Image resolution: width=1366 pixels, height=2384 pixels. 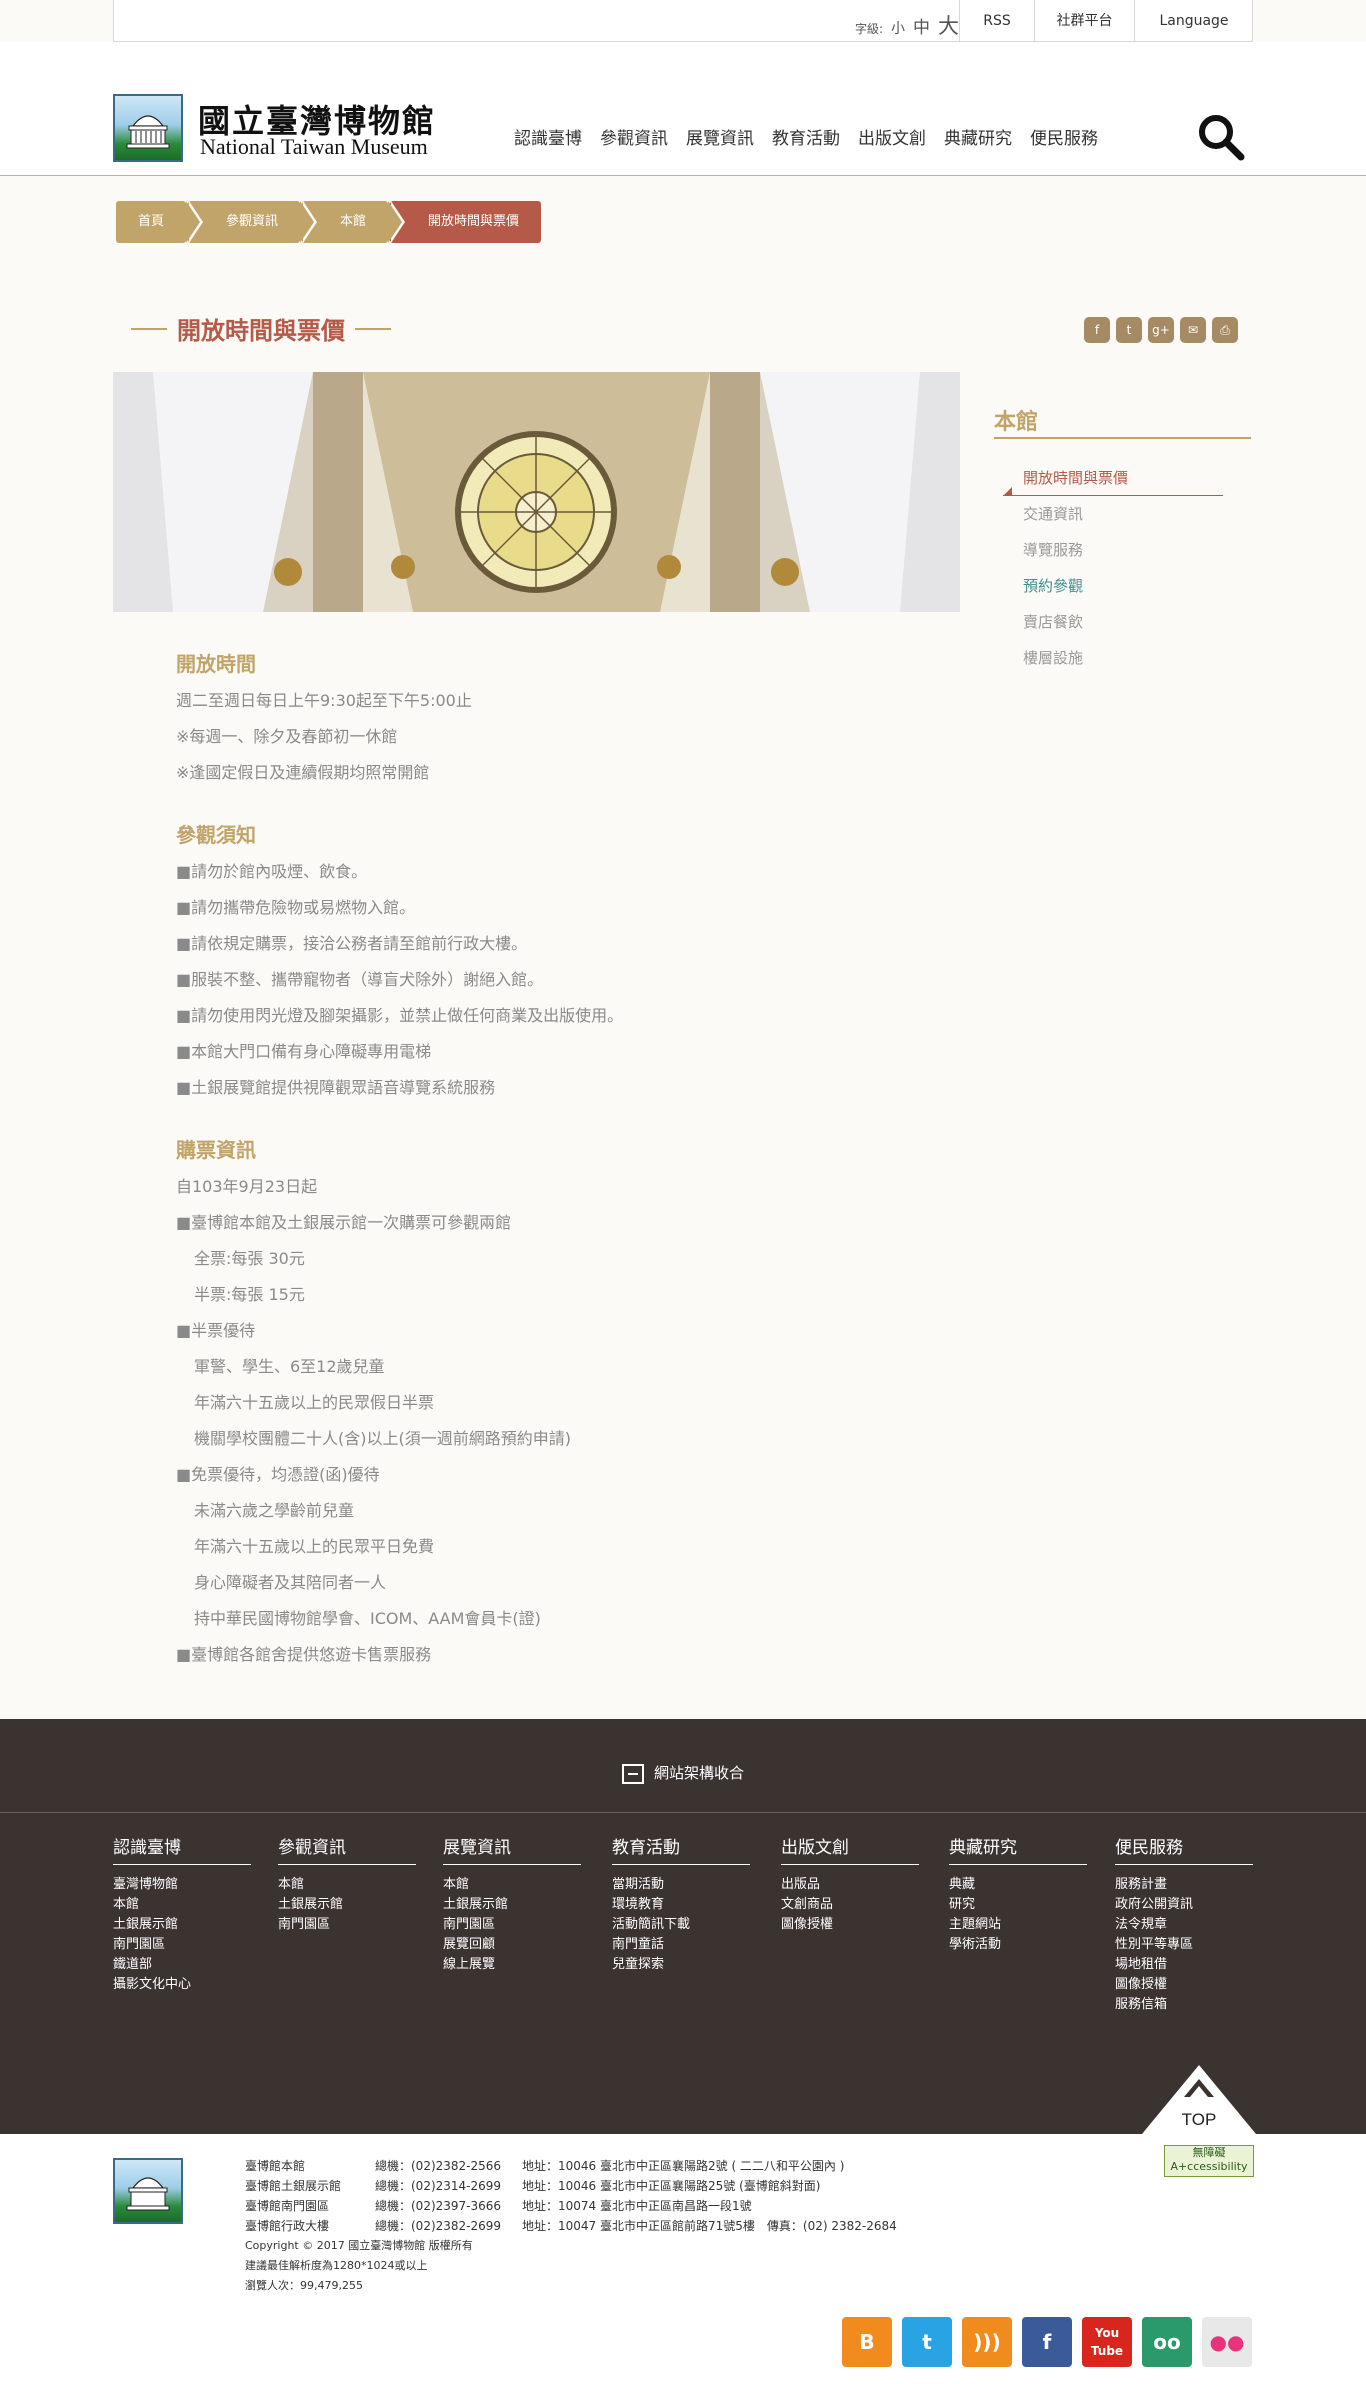 I want to click on ticket-line: ■半票優待, so click(x=216, y=1330).